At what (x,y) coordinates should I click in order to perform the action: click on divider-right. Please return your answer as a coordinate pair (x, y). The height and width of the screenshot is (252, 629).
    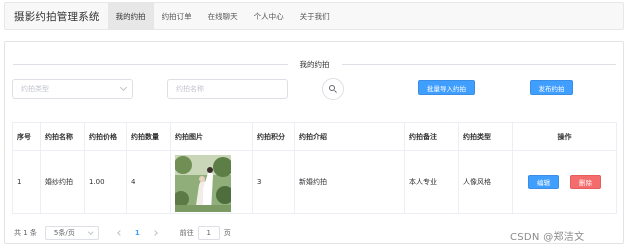
    Looking at the image, I should click on (478, 64).